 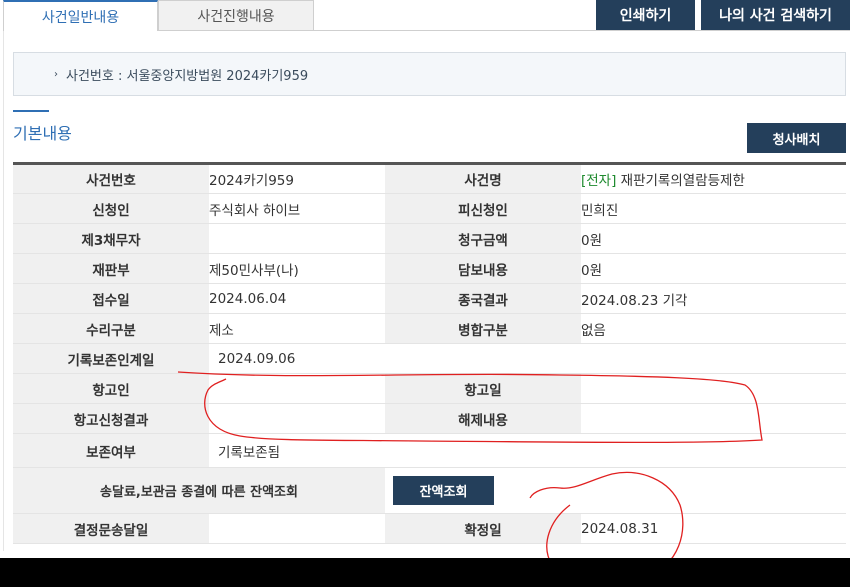 What do you see at coordinates (796, 138) in the screenshot?
I see `office-layout-button: 청사배치` at bounding box center [796, 138].